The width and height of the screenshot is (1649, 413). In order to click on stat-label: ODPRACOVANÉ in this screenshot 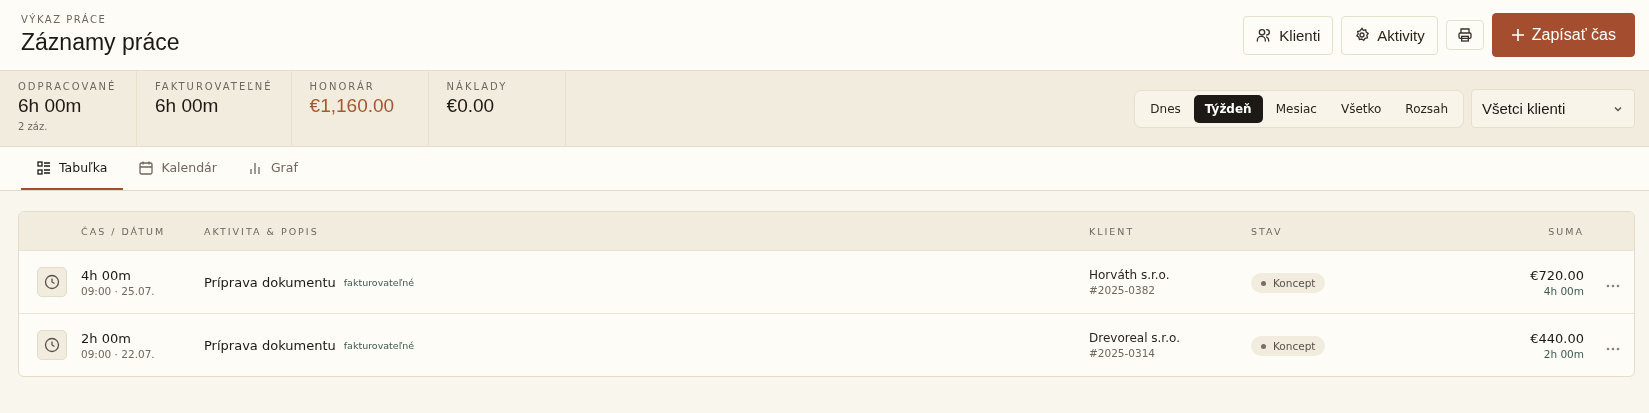, I will do `click(68, 86)`.